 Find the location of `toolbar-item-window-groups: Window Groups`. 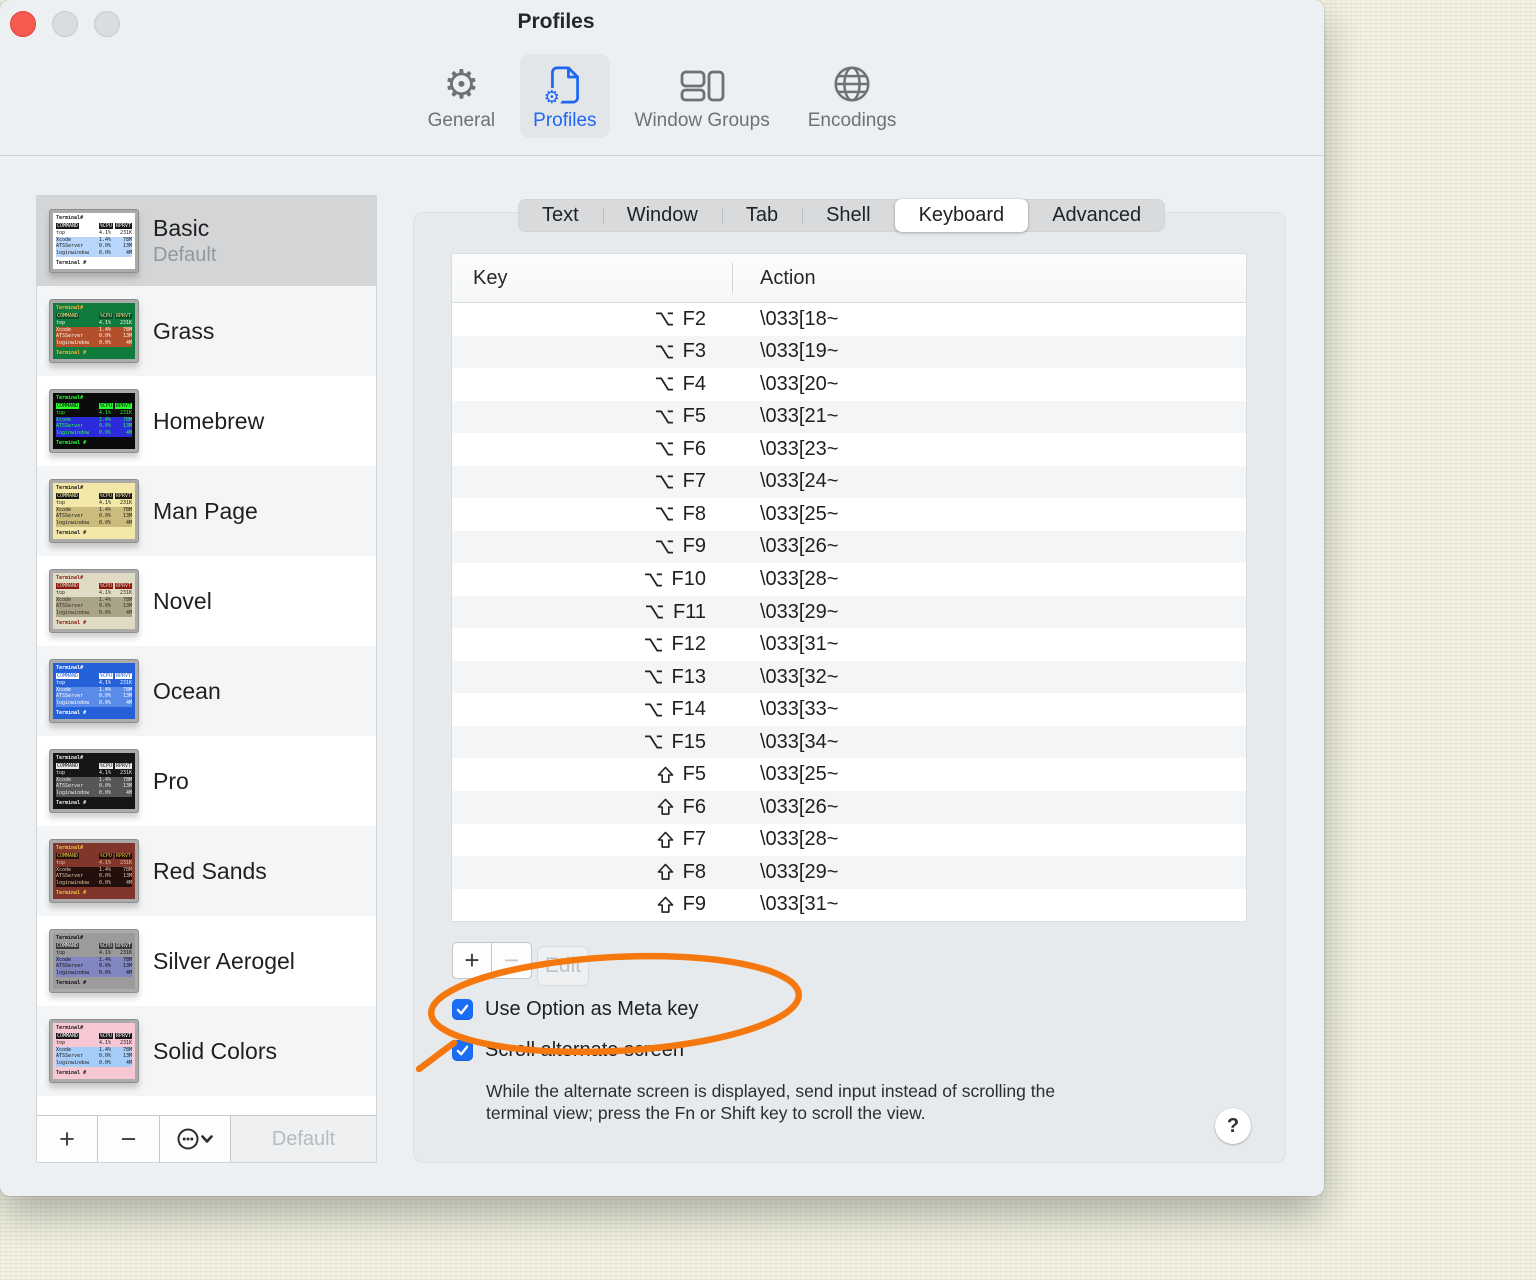

toolbar-item-window-groups: Window Groups is located at coordinates (702, 96).